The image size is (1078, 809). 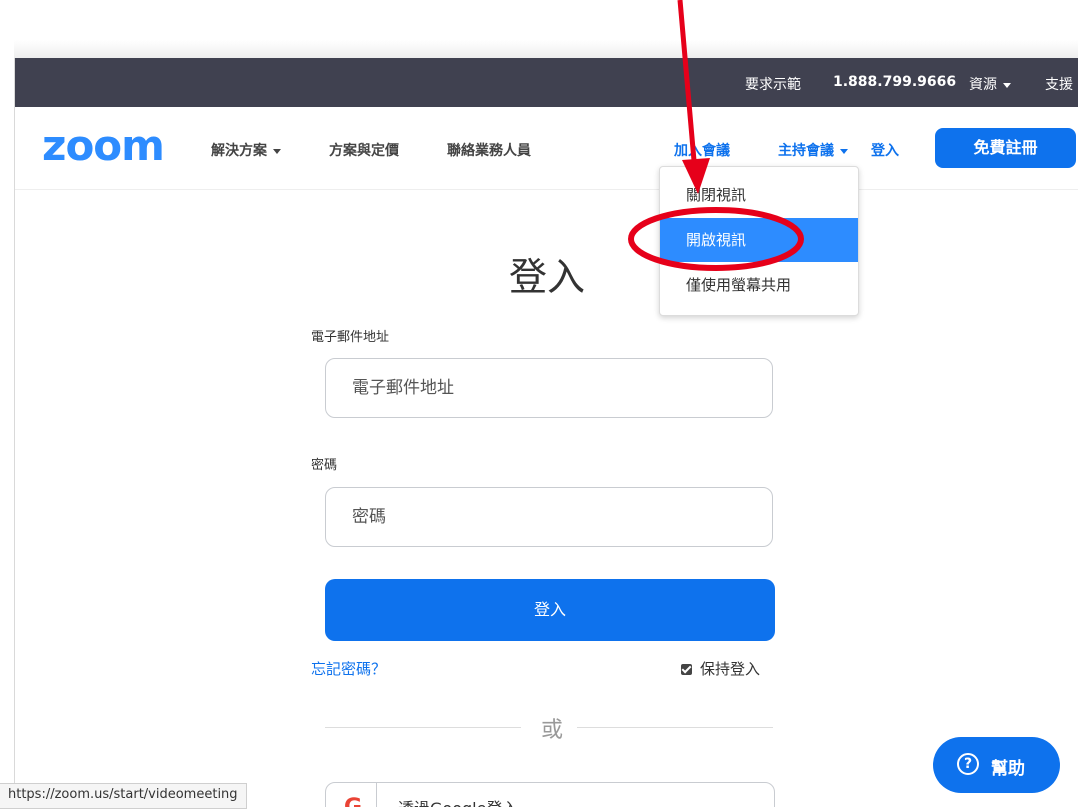 What do you see at coordinates (983, 85) in the screenshot?
I see `resources-label: 資源` at bounding box center [983, 85].